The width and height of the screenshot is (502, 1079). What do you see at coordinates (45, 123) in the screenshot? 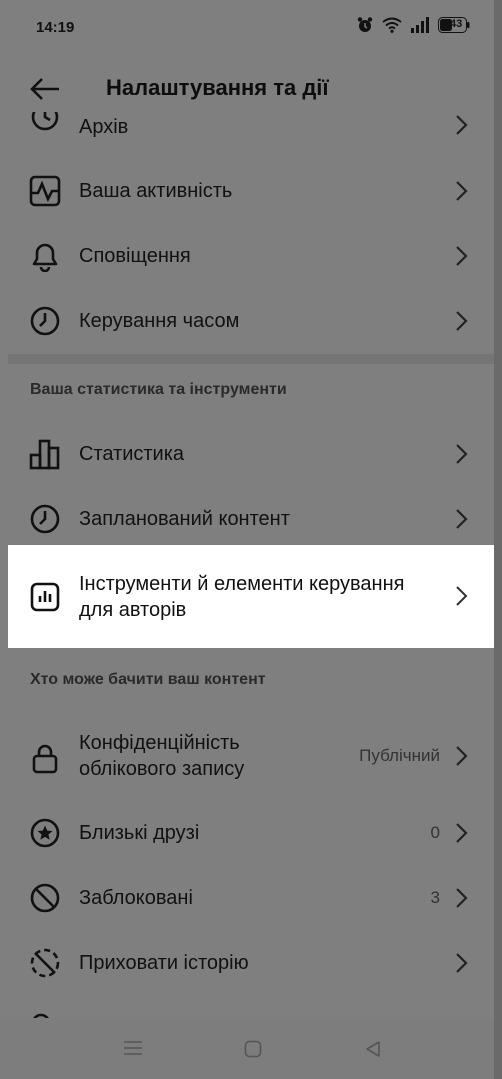
I see `archive-icon` at bounding box center [45, 123].